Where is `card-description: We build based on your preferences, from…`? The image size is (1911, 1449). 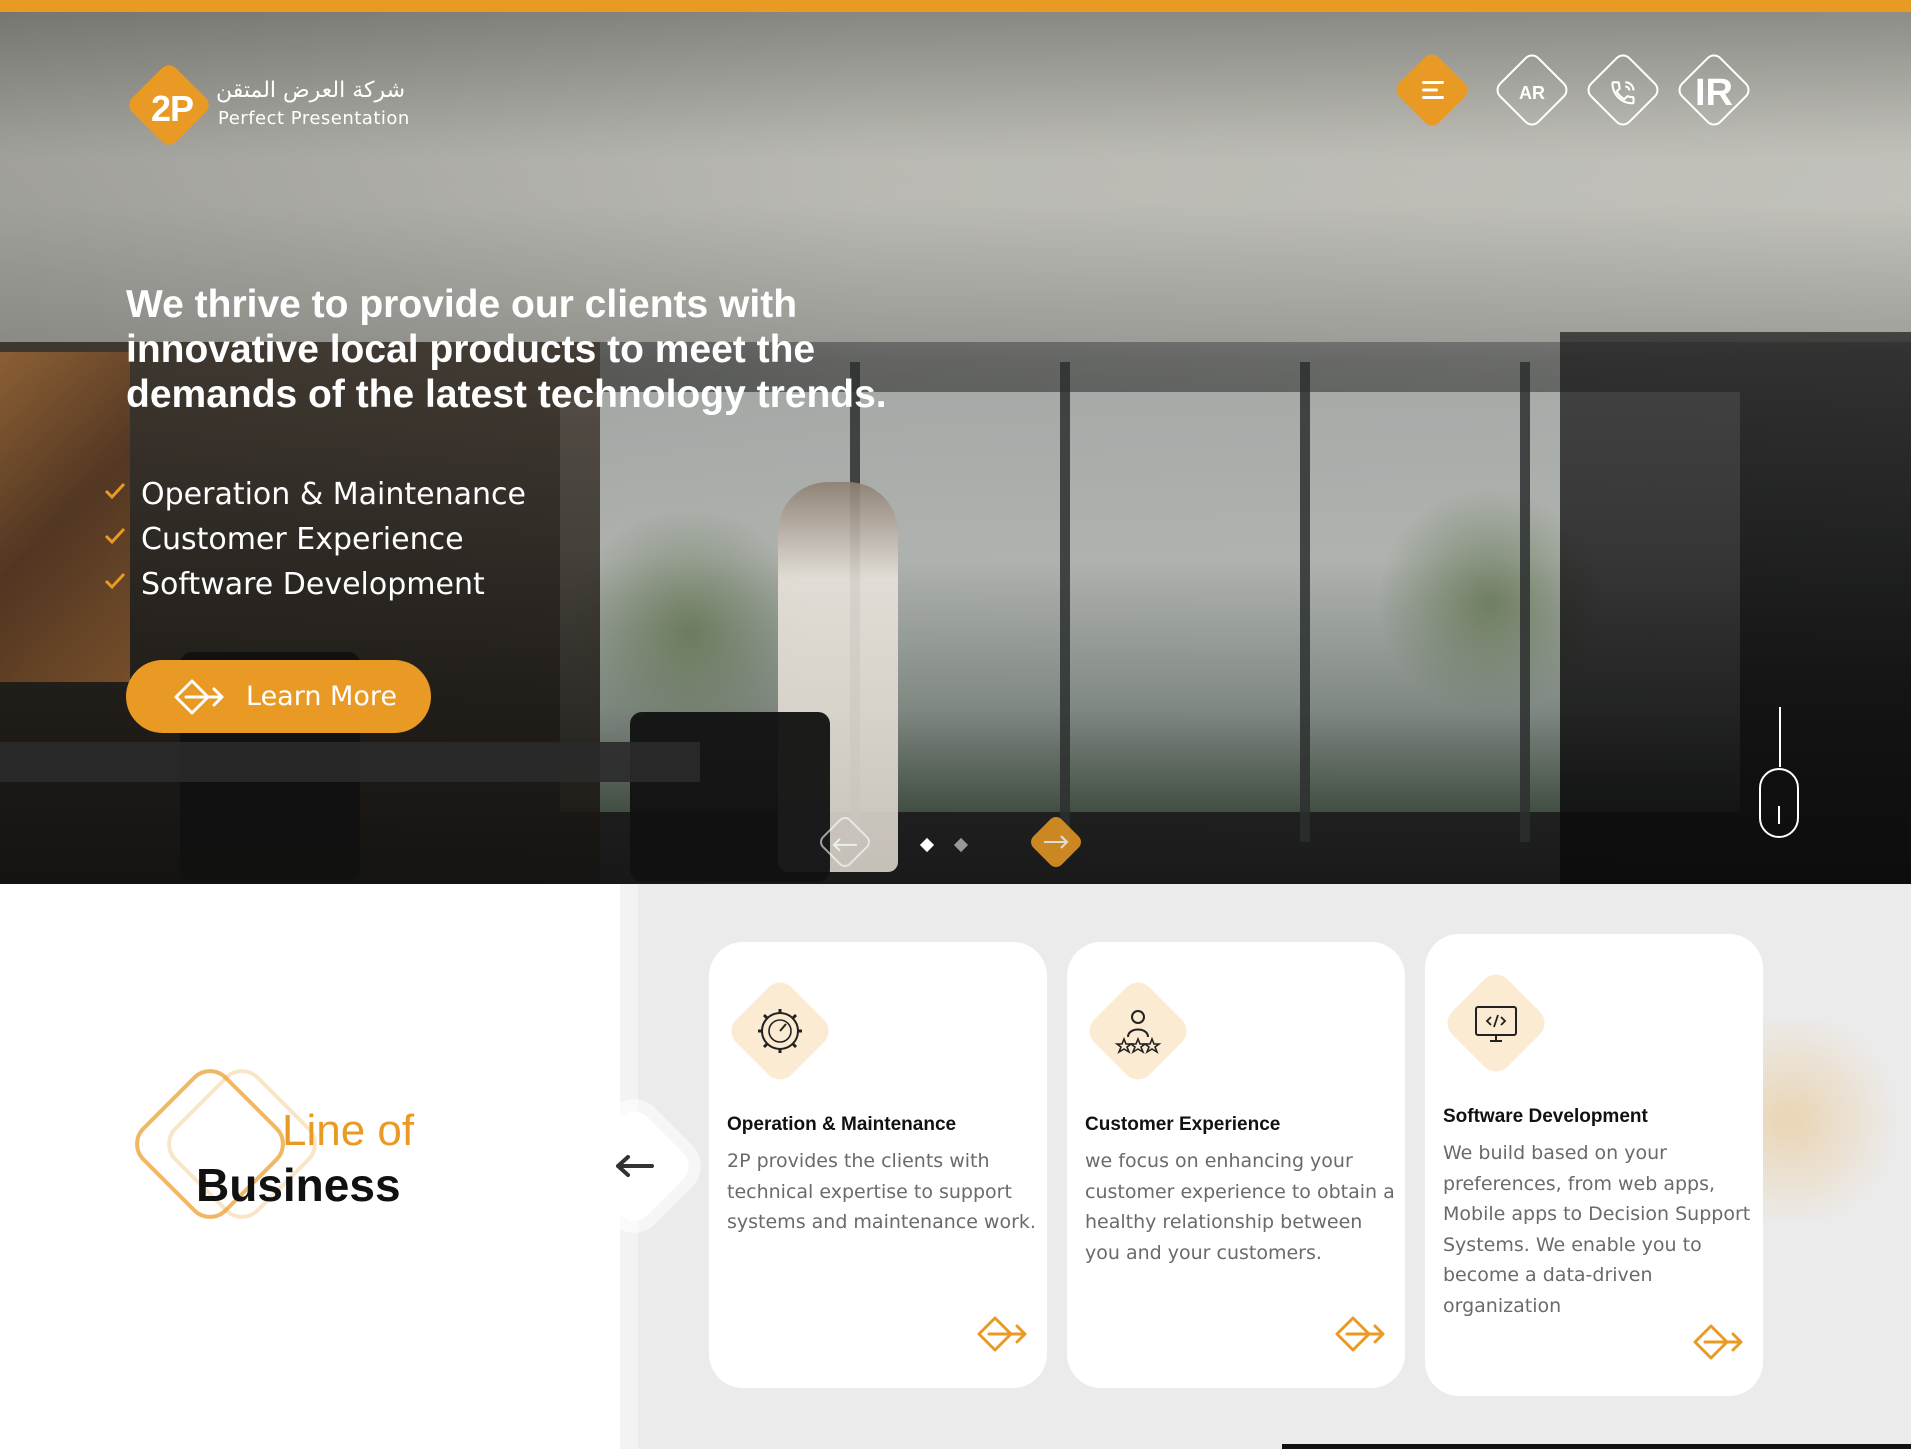 card-description: We build based on your preferences, from… is located at coordinates (1597, 1229).